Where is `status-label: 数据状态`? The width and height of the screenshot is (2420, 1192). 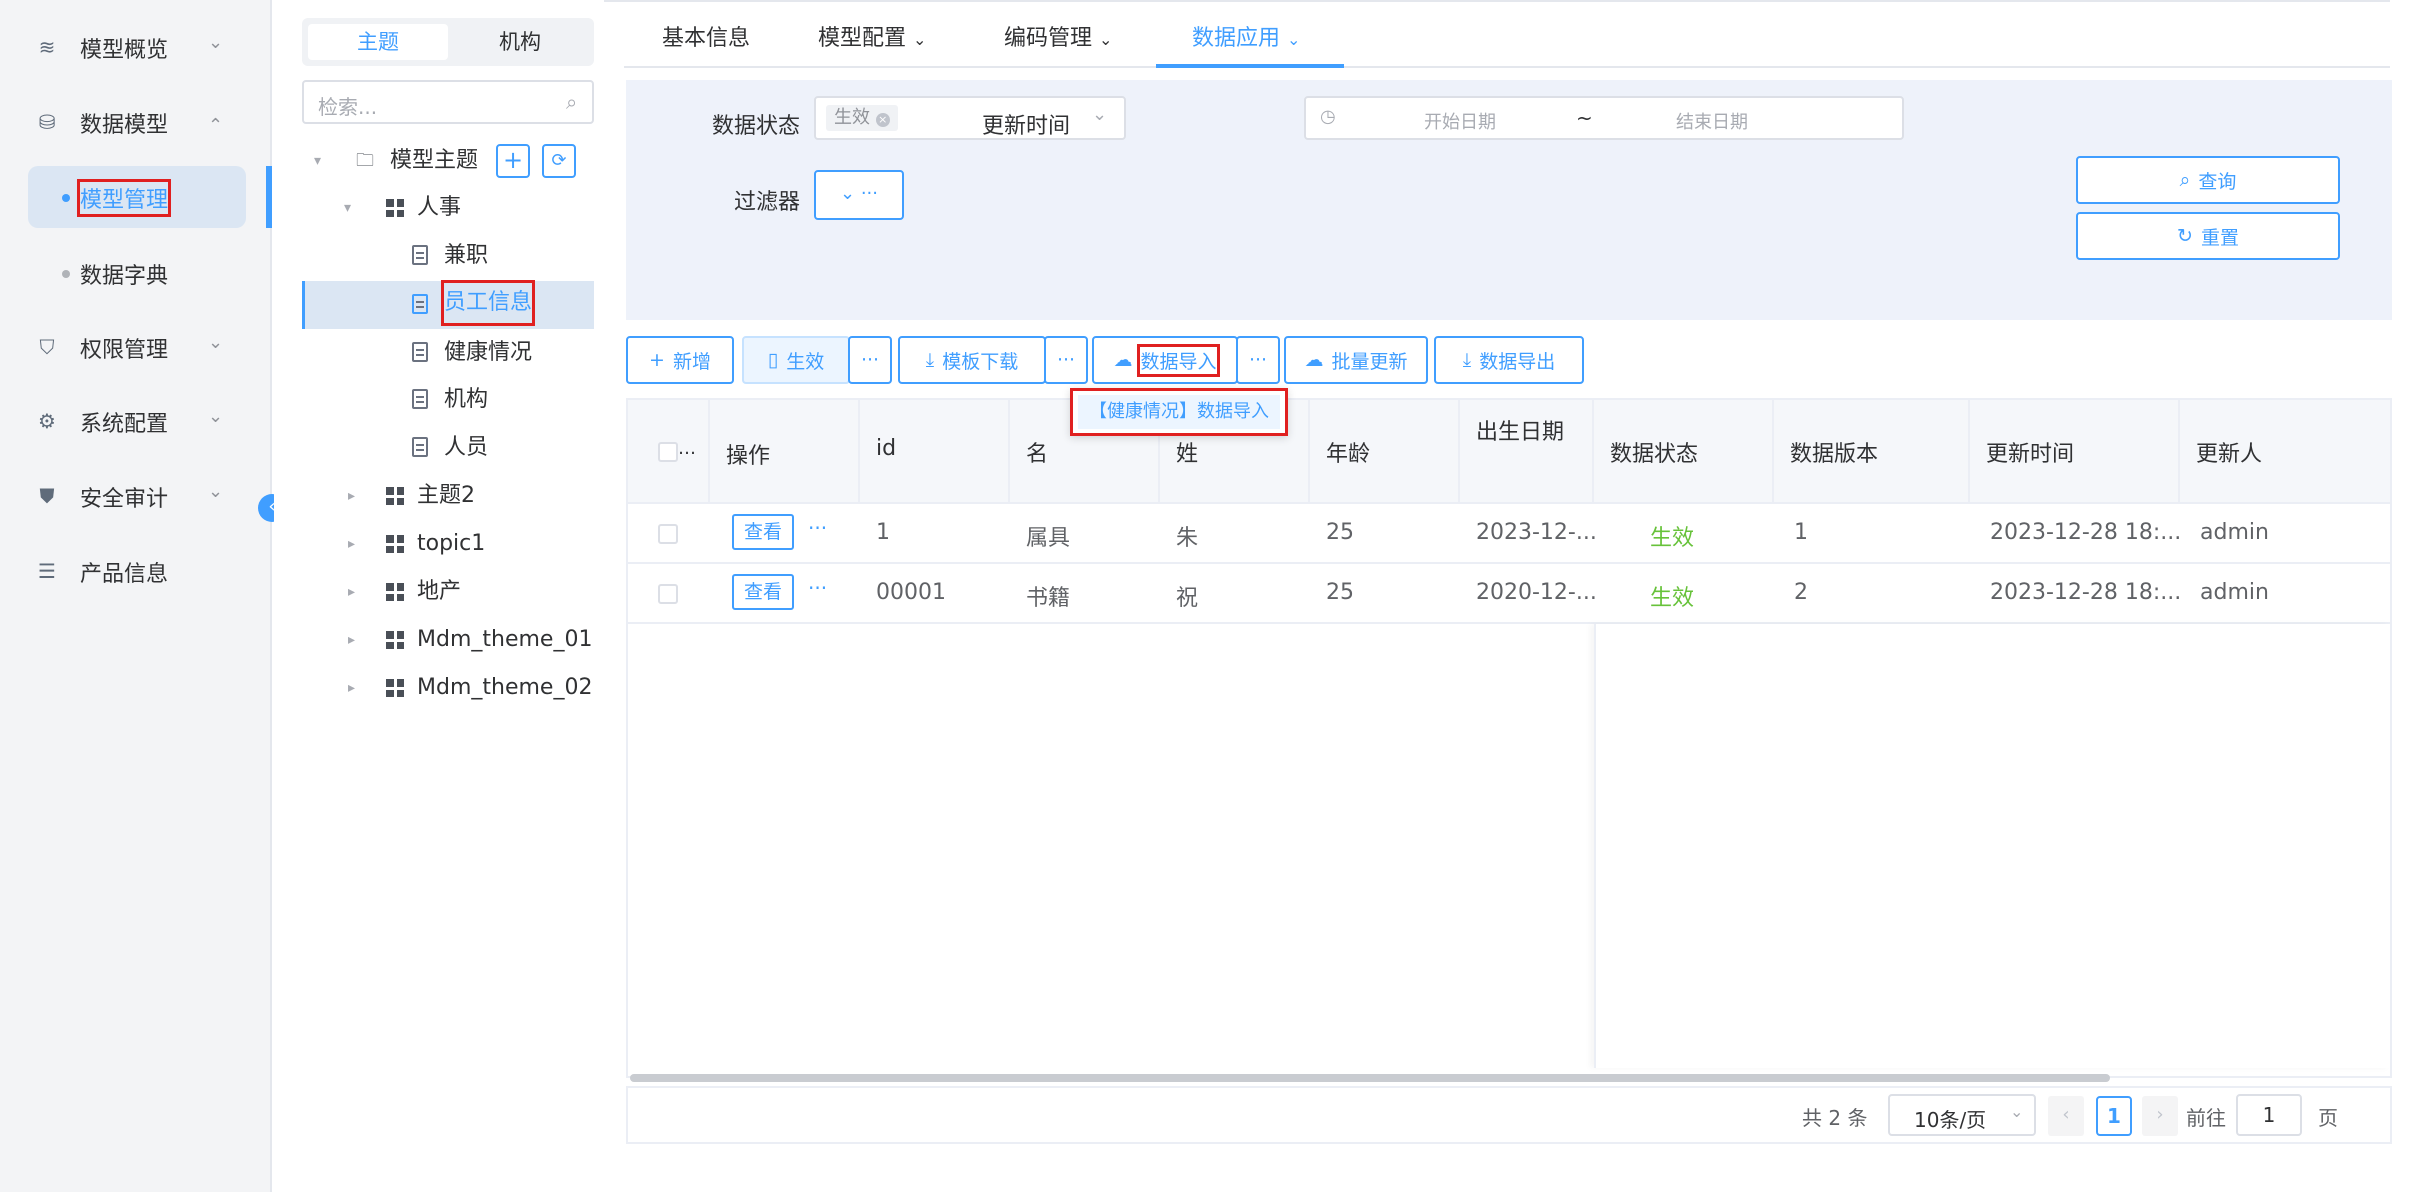
status-label: 数据状态 is located at coordinates (756, 126).